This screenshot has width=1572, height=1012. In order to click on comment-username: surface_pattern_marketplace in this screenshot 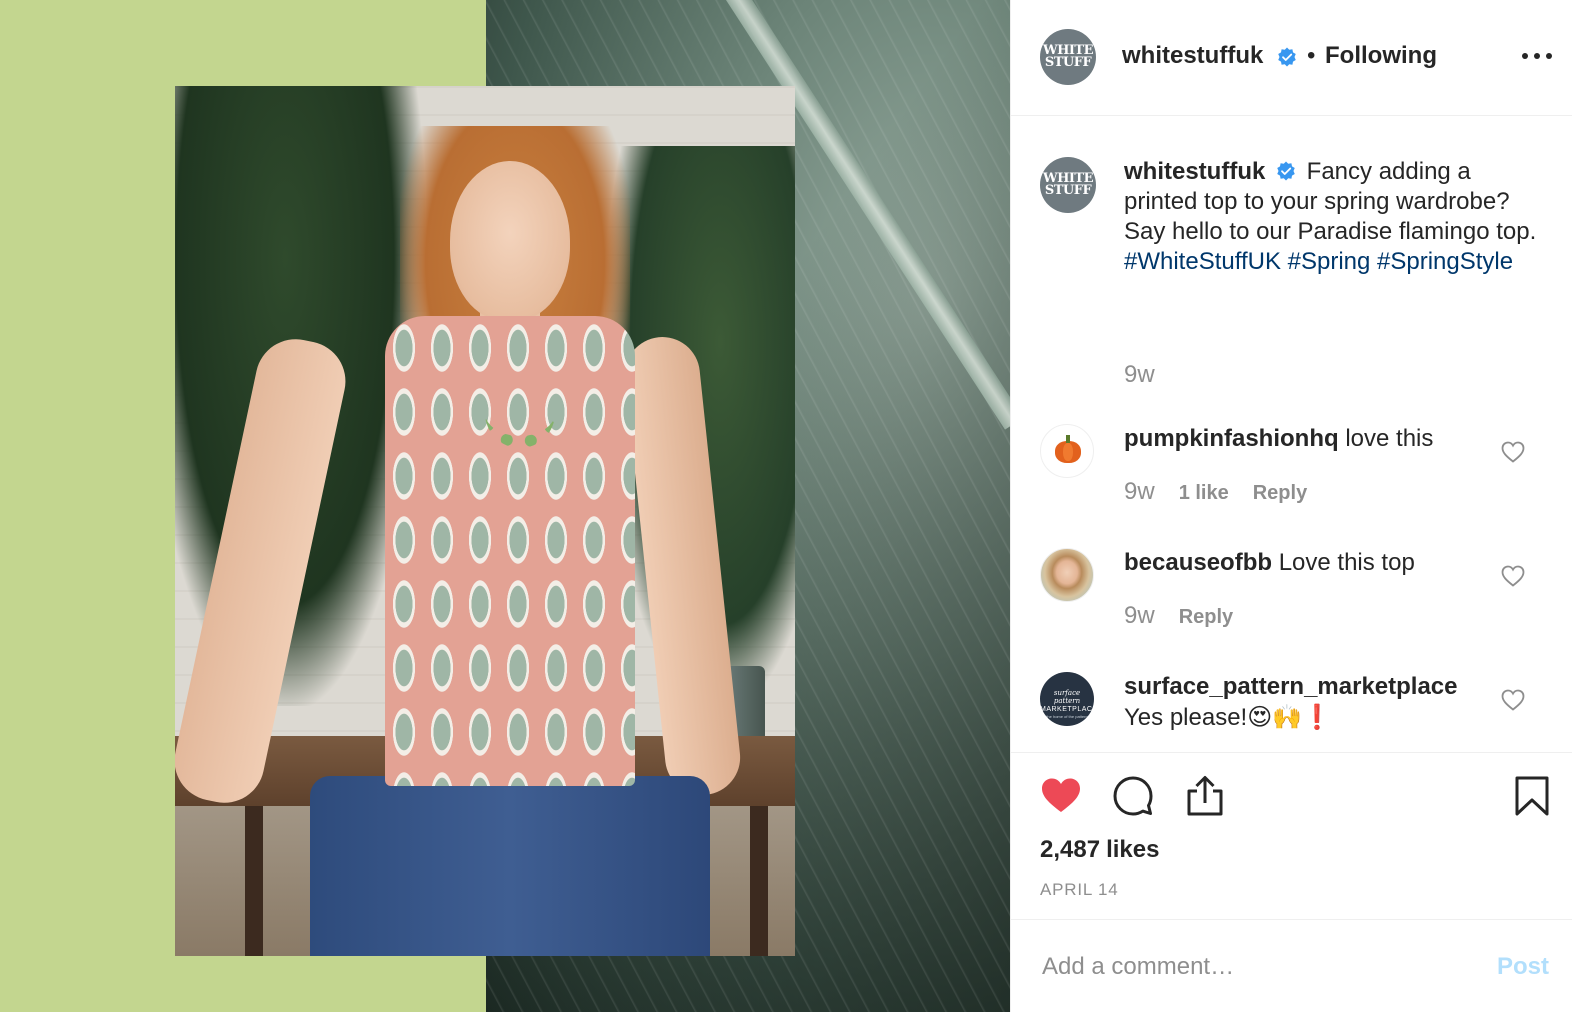, I will do `click(1291, 686)`.